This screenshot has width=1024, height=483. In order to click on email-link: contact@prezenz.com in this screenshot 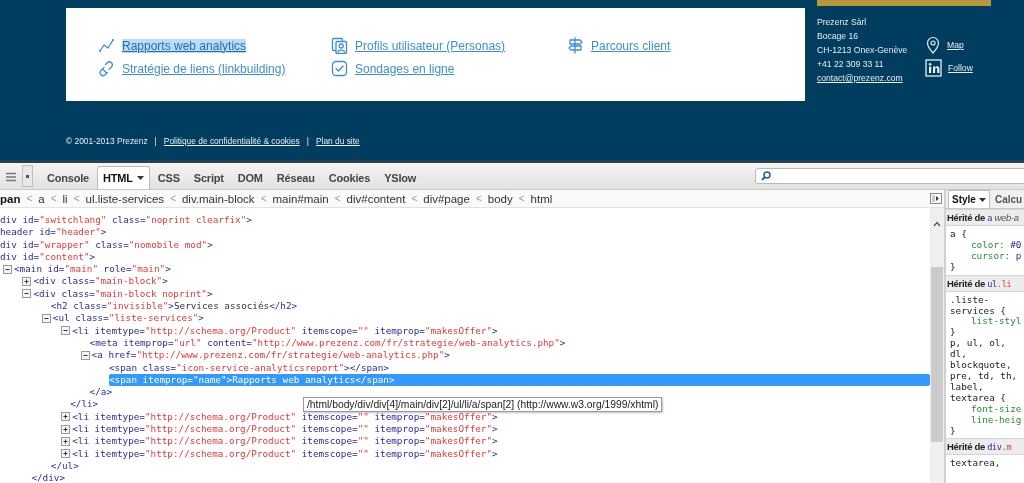, I will do `click(871, 78)`.